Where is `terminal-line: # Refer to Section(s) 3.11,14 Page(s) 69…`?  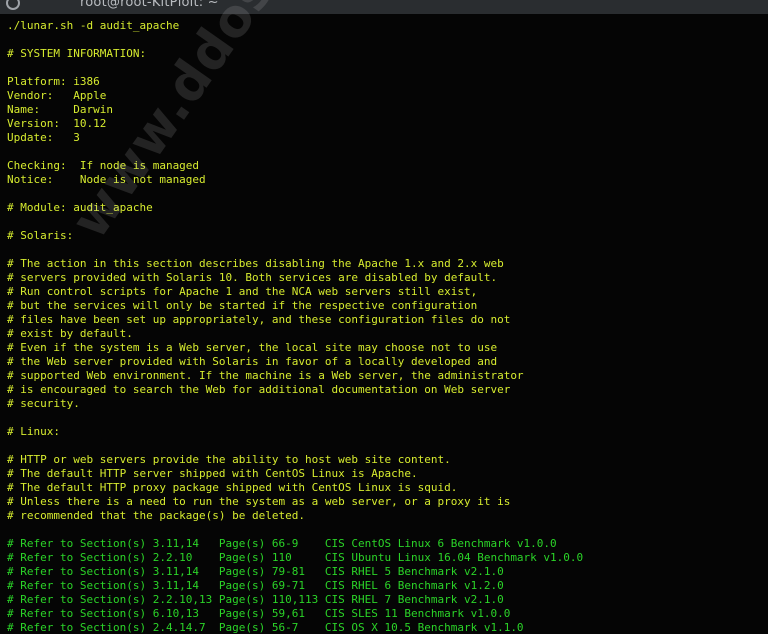
terminal-line: # Refer to Section(s) 3.11,14 Page(s) 69… is located at coordinates (255, 585).